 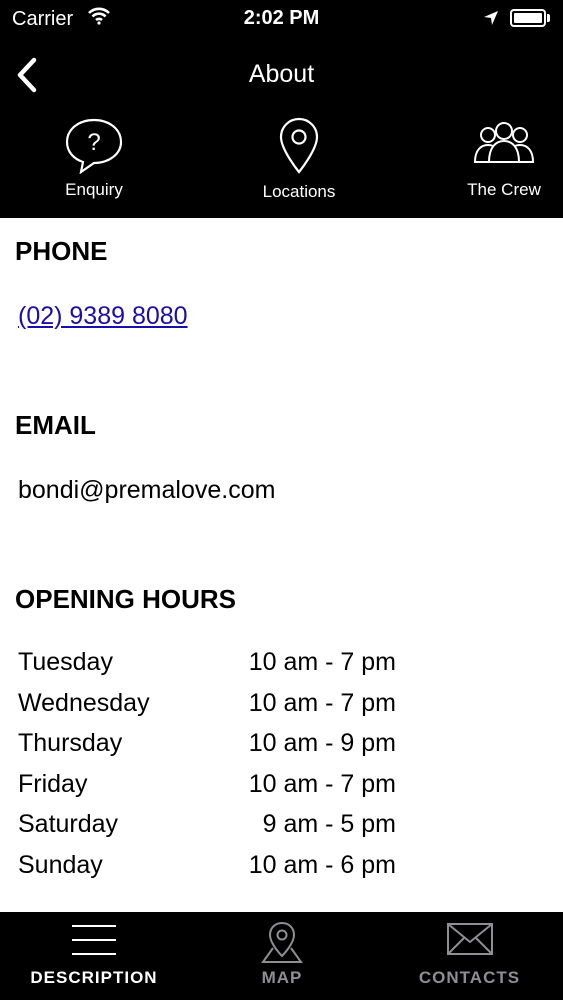 I want to click on tab-description-label: DESCRIPTION, so click(x=94, y=977).